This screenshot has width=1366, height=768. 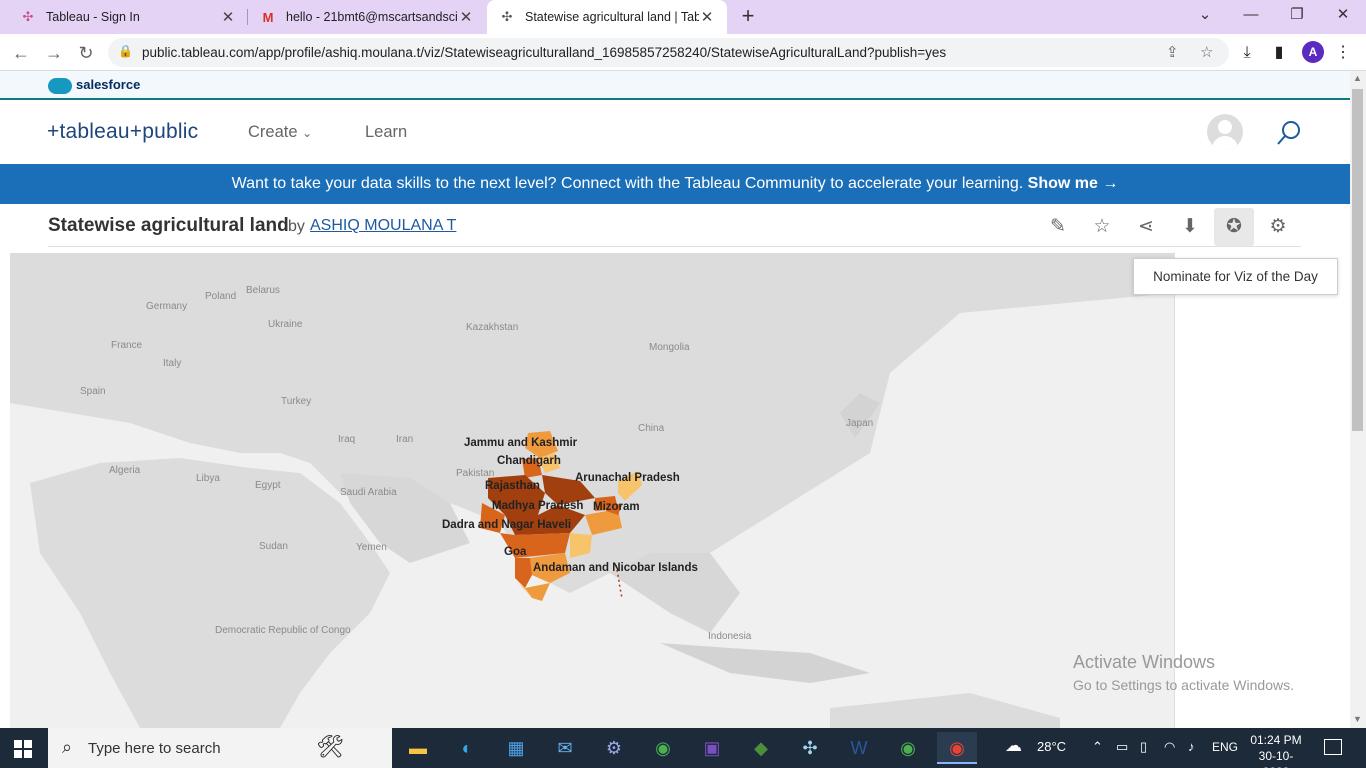 I want to click on viz-title: Statewise agricultural land, so click(x=168, y=225).